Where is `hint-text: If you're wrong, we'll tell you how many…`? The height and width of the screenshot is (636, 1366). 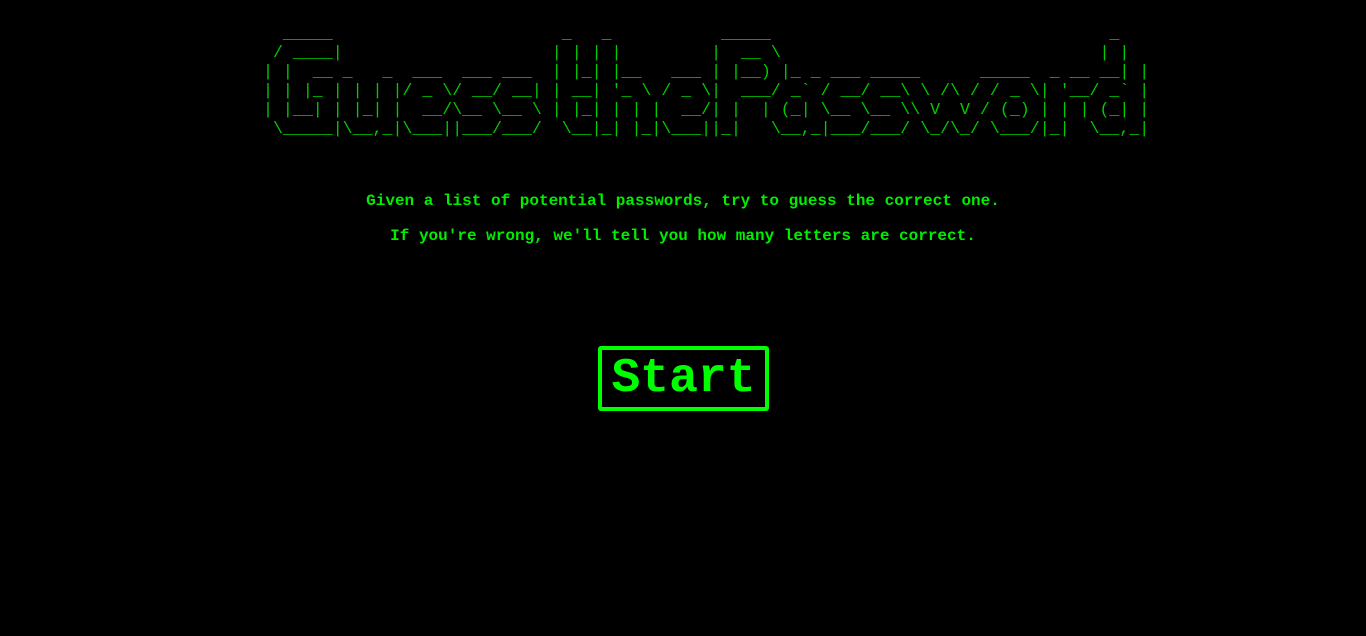 hint-text: If you're wrong, we'll tell you how many… is located at coordinates (683, 236).